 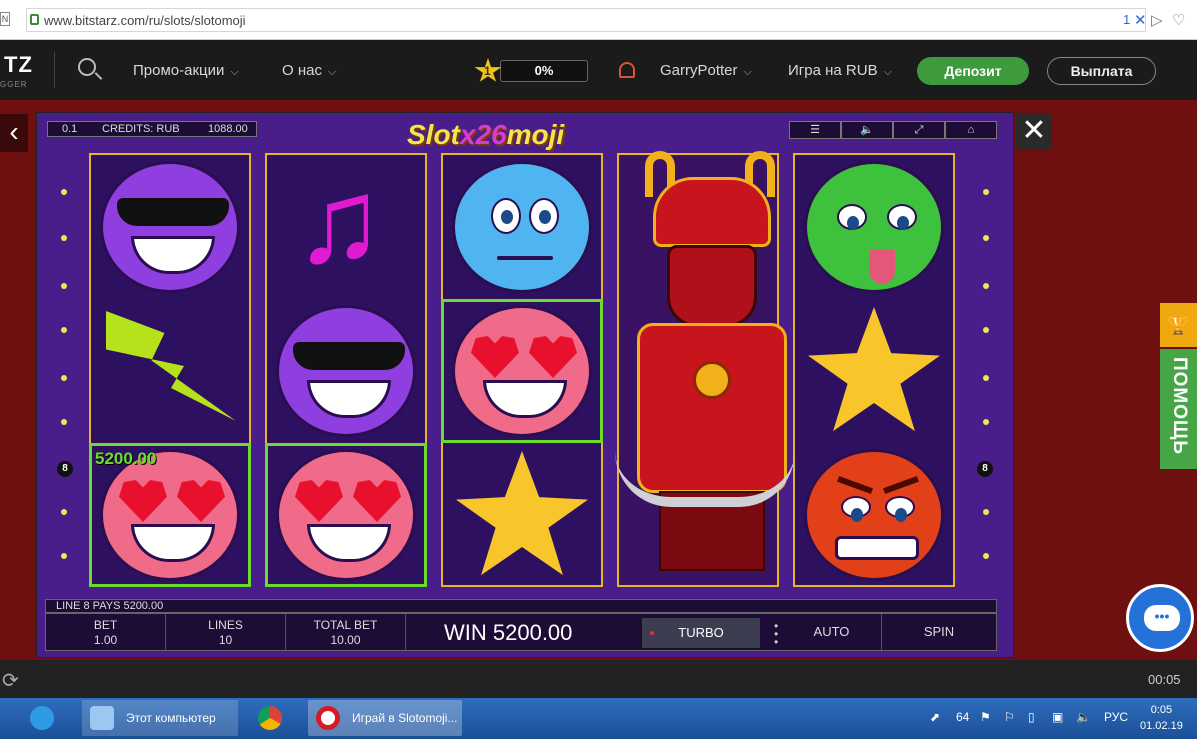 What do you see at coordinates (5, 19) in the screenshot?
I see `tab-edge: N` at bounding box center [5, 19].